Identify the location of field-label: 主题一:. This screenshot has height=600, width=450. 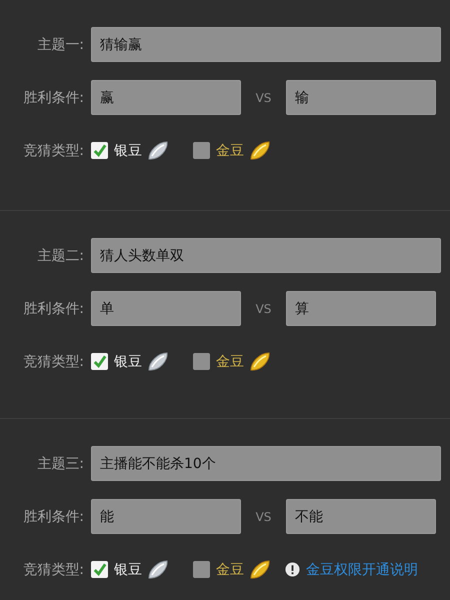
(60, 45).